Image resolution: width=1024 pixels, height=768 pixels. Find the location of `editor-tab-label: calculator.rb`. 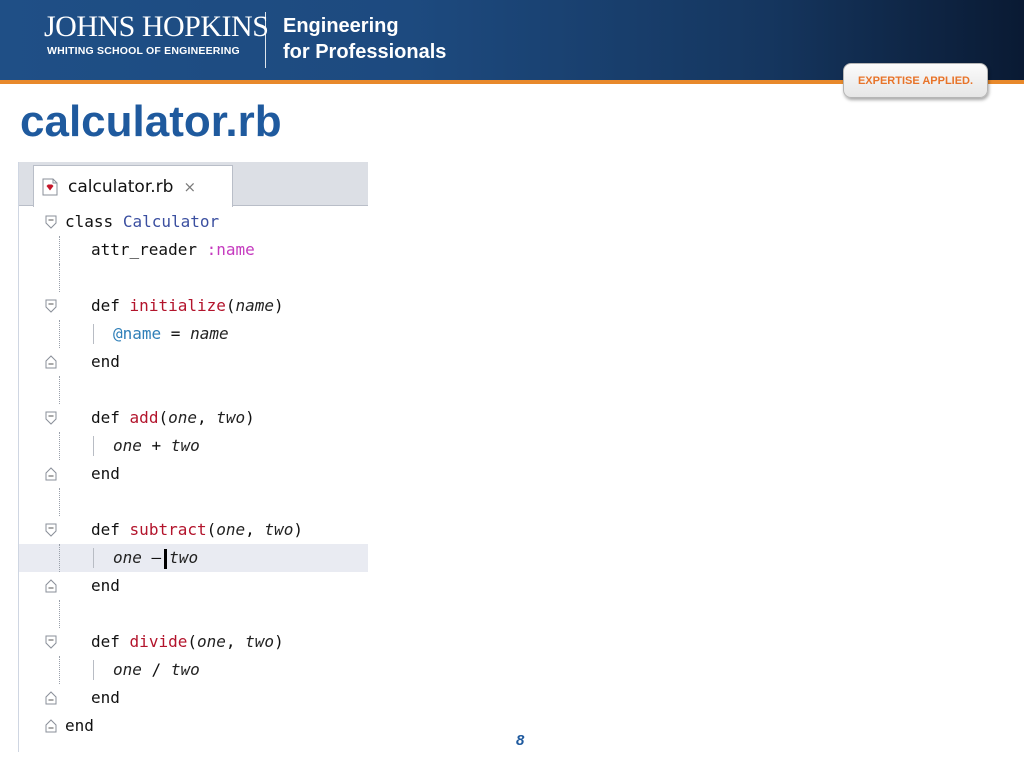

editor-tab-label: calculator.rb is located at coordinates (121, 186).